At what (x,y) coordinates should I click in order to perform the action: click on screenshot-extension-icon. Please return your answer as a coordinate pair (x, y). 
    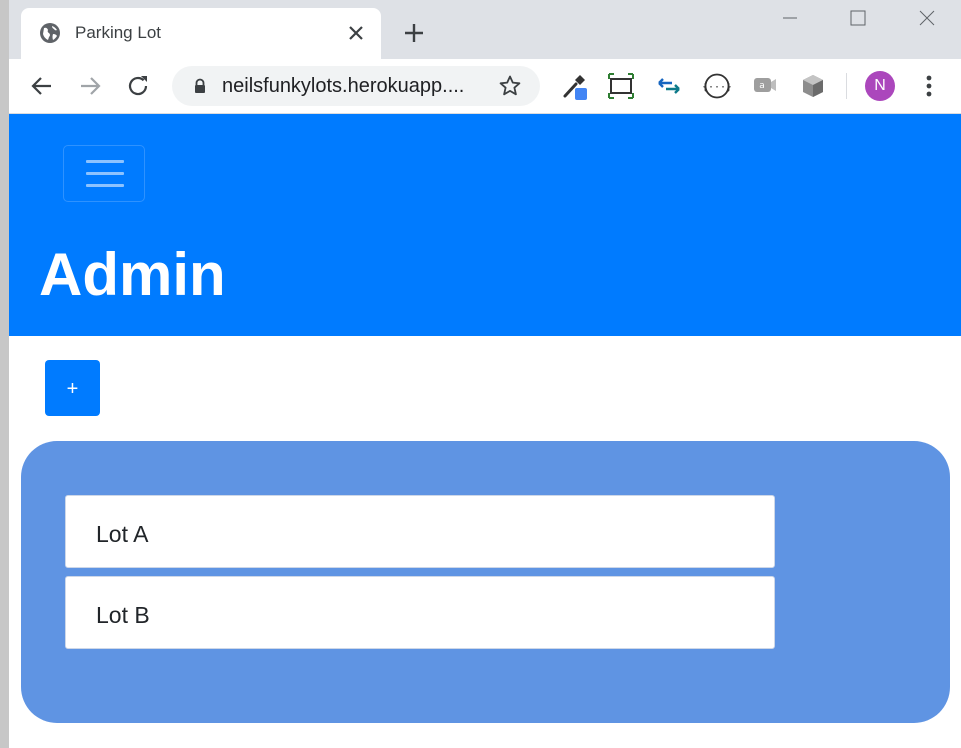
    Looking at the image, I should click on (621, 86).